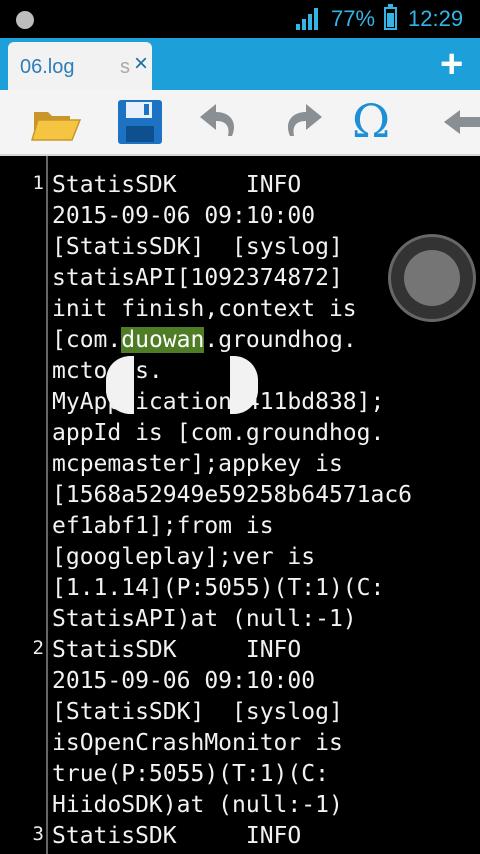  I want to click on line-text: ef1abf1];from is, so click(163, 526).